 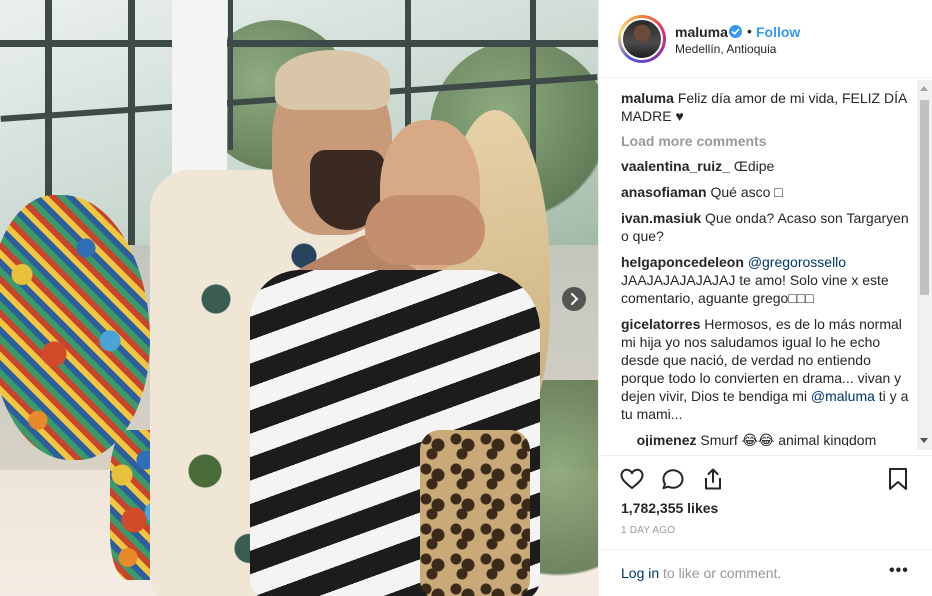 What do you see at coordinates (898, 479) in the screenshot?
I see `bookmark-icon` at bounding box center [898, 479].